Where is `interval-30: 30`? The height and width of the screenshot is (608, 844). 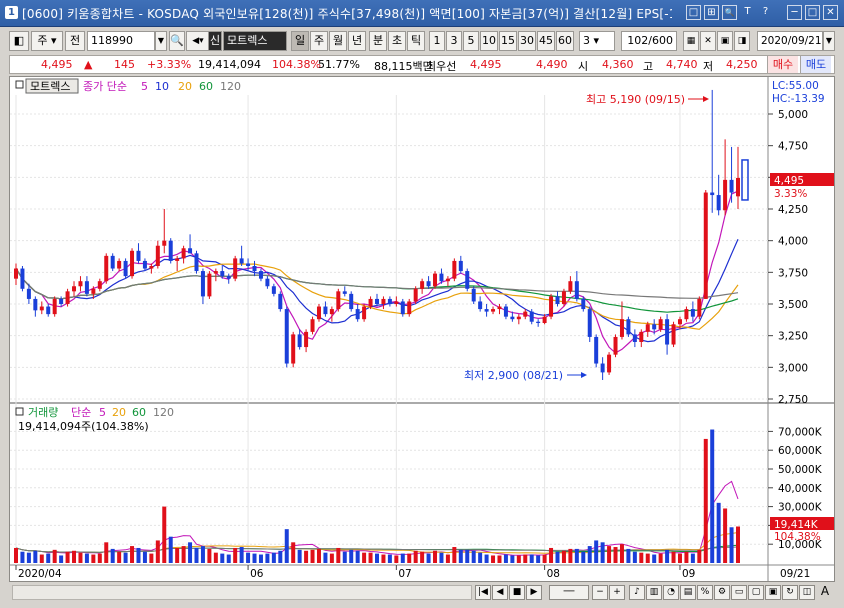 interval-30: 30 is located at coordinates (527, 41).